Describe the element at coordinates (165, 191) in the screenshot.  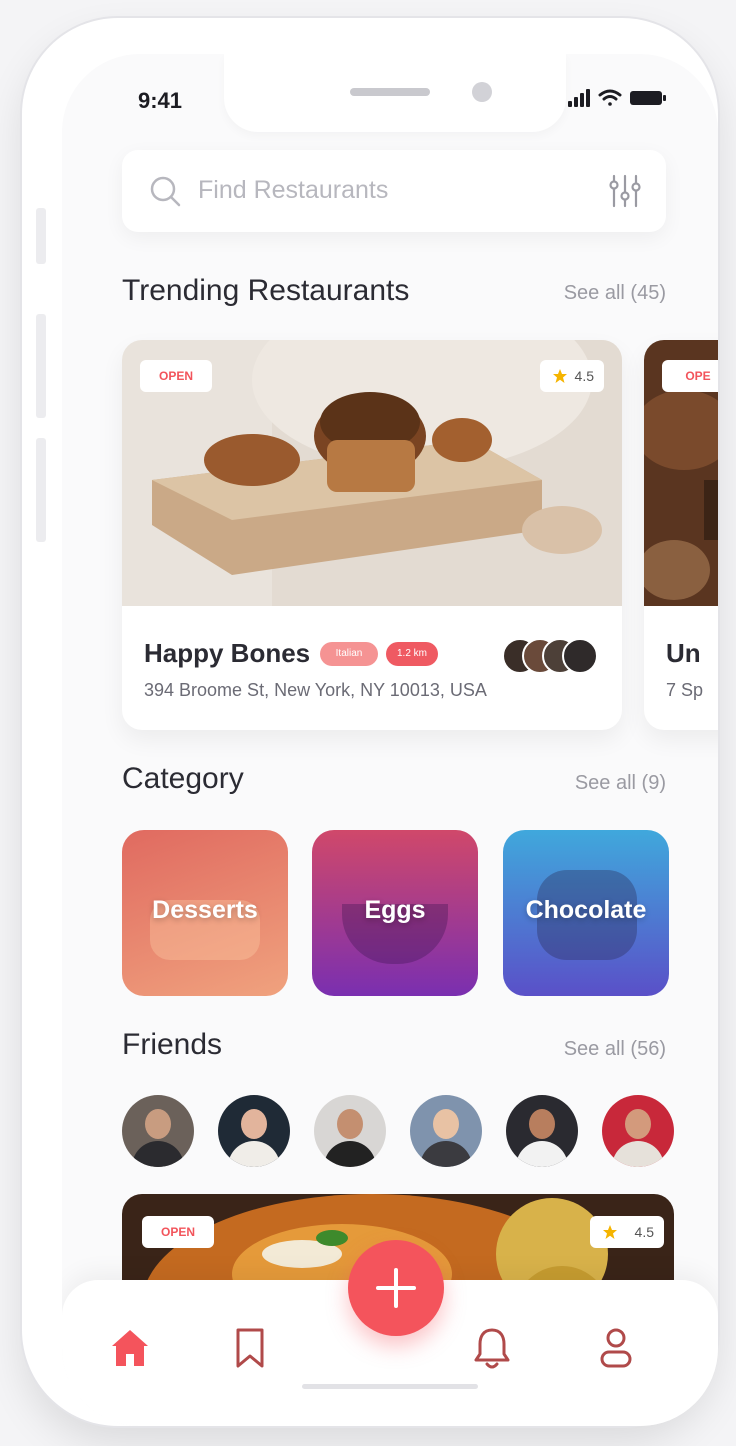
I see `search-icon` at that location.